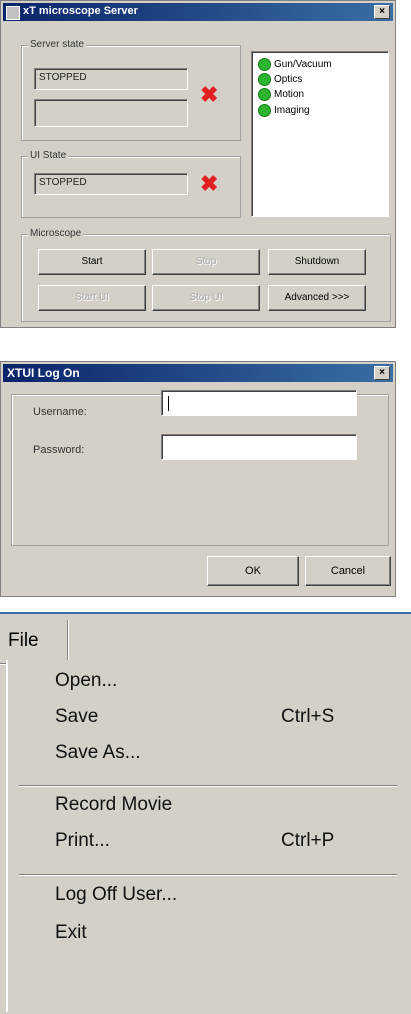 The width and height of the screenshot is (411, 1014). Describe the element at coordinates (111, 184) in the screenshot. I see `ui-state-field: STOPPED` at that location.